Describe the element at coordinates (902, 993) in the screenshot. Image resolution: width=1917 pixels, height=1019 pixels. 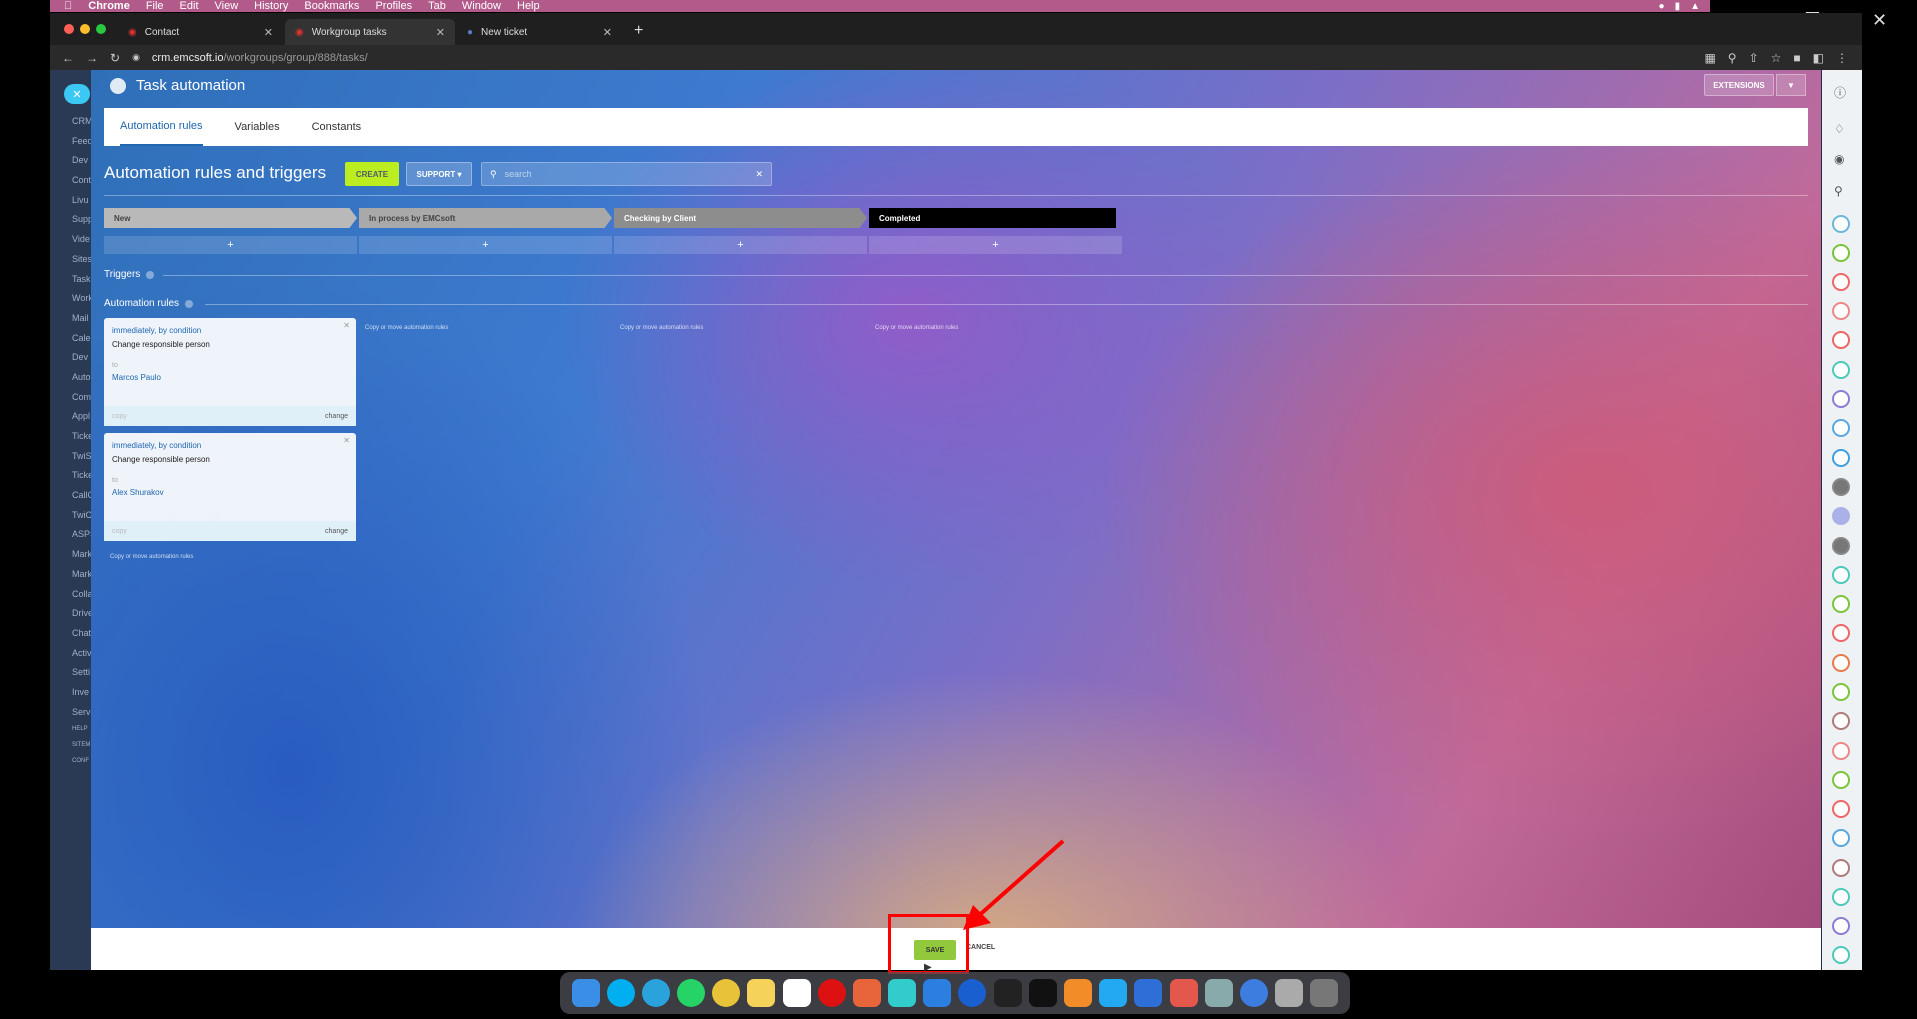
I see `app-icon` at that location.